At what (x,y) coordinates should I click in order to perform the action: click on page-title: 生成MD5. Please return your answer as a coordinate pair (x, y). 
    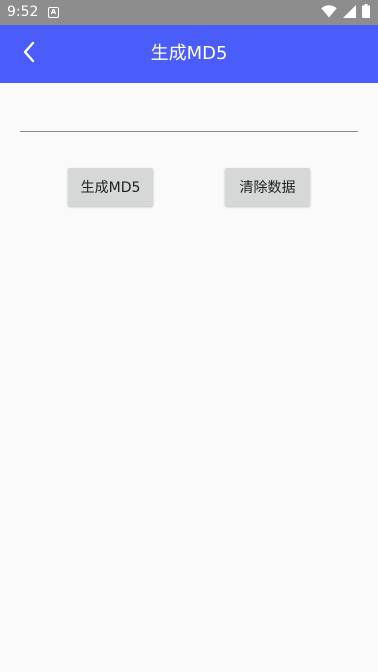
    Looking at the image, I should click on (189, 53).